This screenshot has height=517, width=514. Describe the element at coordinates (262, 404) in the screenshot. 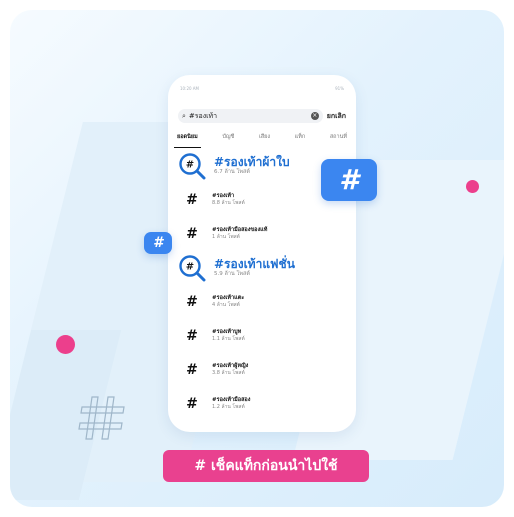

I see `result-row: # #รองเท้ามือสอง 1.2 ล้าน โพสต์` at that location.